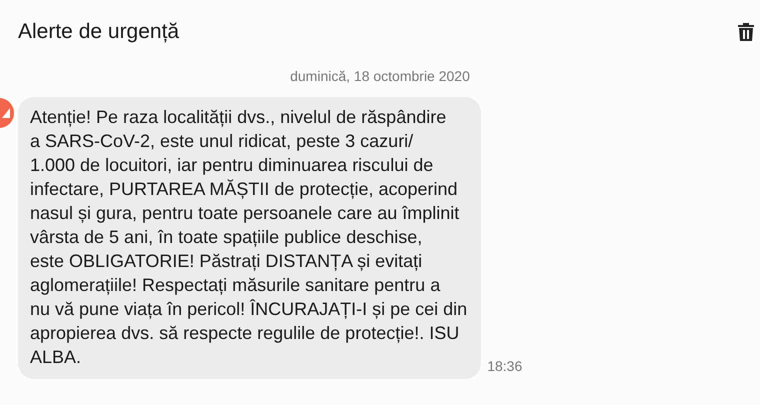  What do you see at coordinates (504, 366) in the screenshot?
I see `message-time: 18:36` at bounding box center [504, 366].